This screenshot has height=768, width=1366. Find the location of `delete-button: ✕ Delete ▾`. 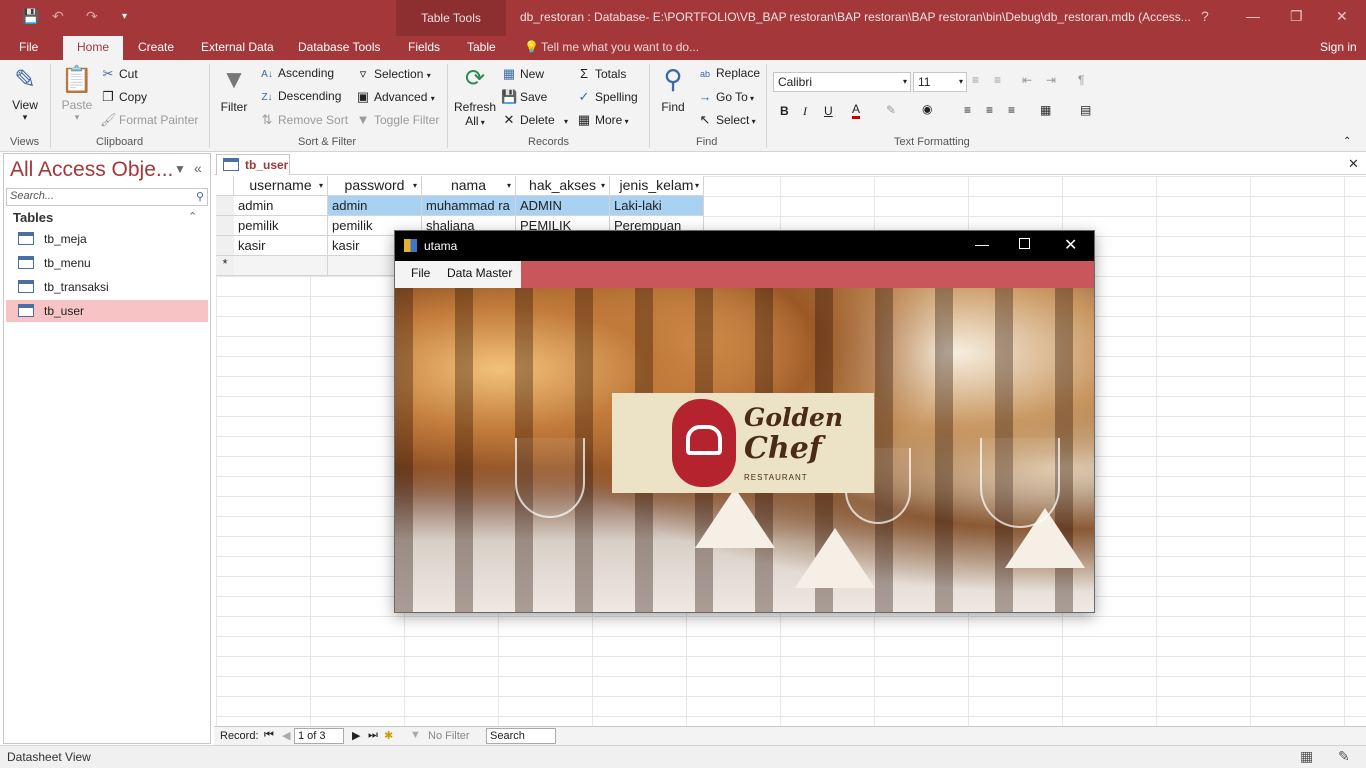

delete-button: ✕ Delete ▾ is located at coordinates (535, 120).